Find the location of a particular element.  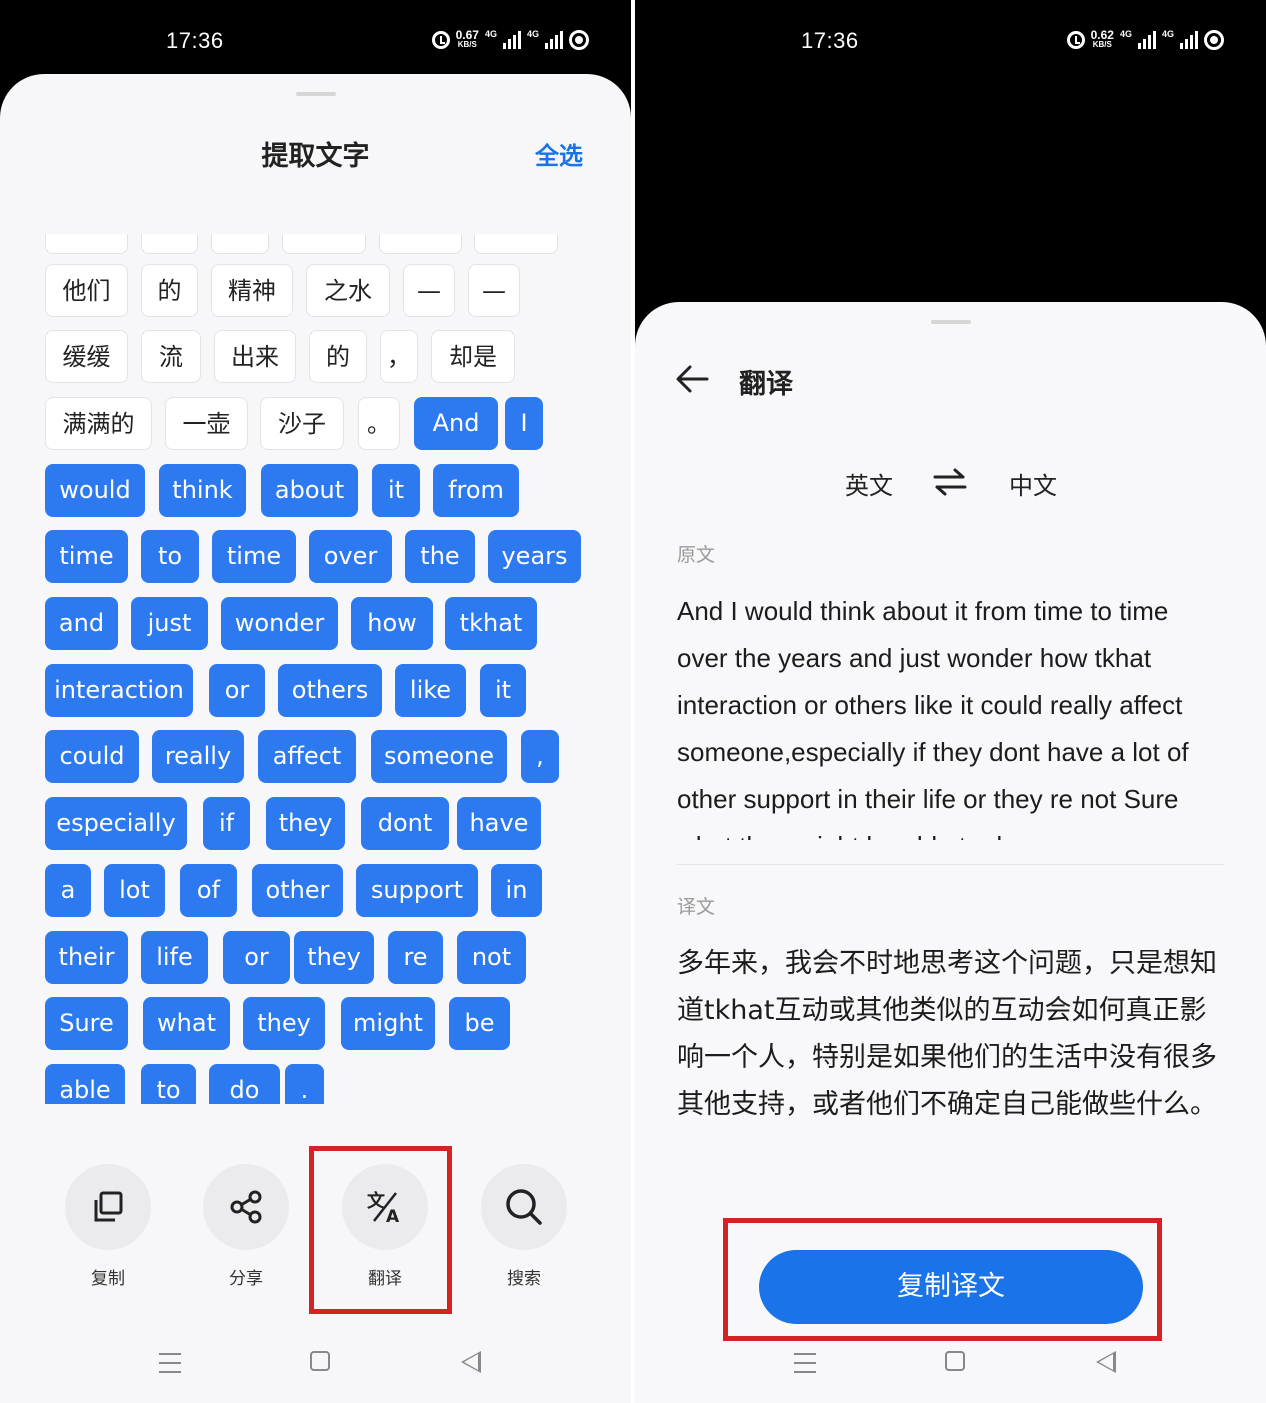

word-chip-selected: from is located at coordinates (476, 490).